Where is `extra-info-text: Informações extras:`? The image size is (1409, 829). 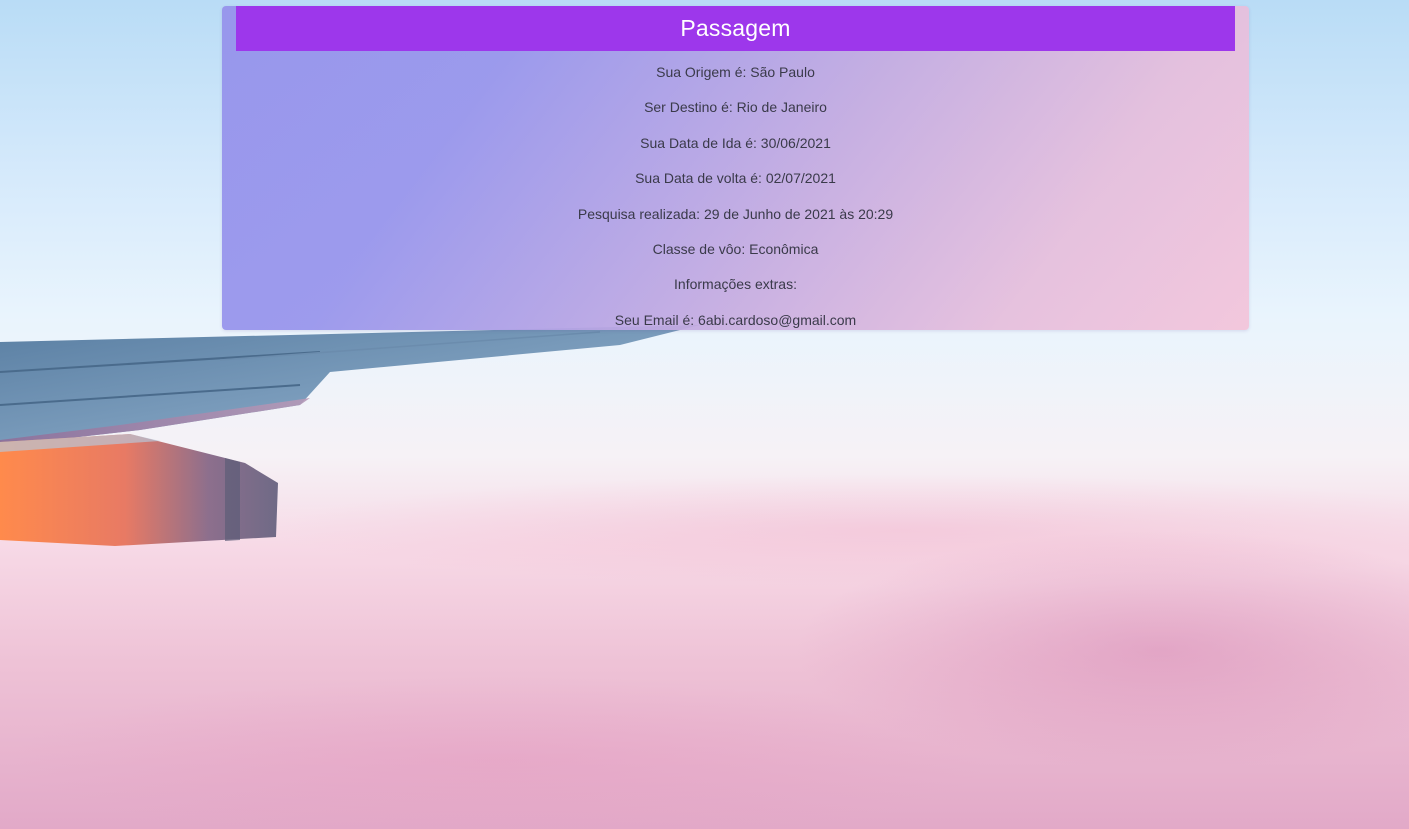 extra-info-text: Informações extras: is located at coordinates (735, 284).